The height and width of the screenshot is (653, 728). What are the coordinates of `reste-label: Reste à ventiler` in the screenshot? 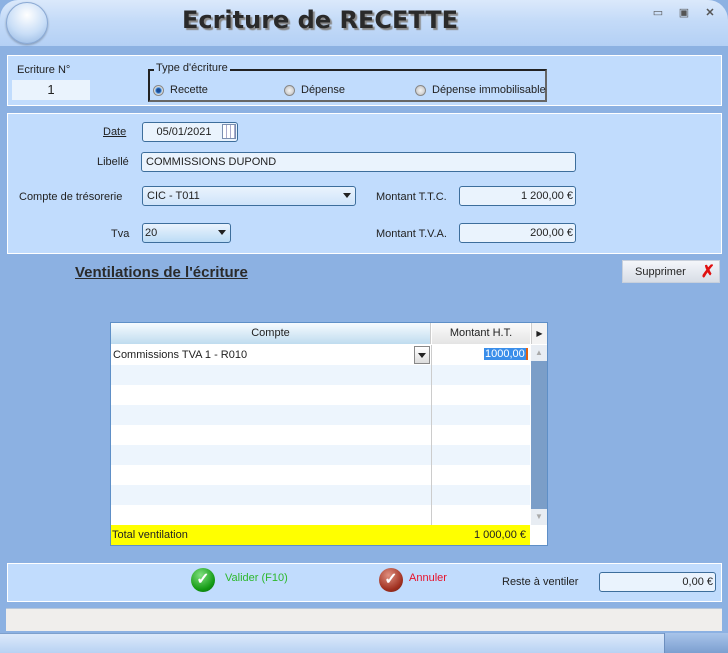 It's located at (540, 582).